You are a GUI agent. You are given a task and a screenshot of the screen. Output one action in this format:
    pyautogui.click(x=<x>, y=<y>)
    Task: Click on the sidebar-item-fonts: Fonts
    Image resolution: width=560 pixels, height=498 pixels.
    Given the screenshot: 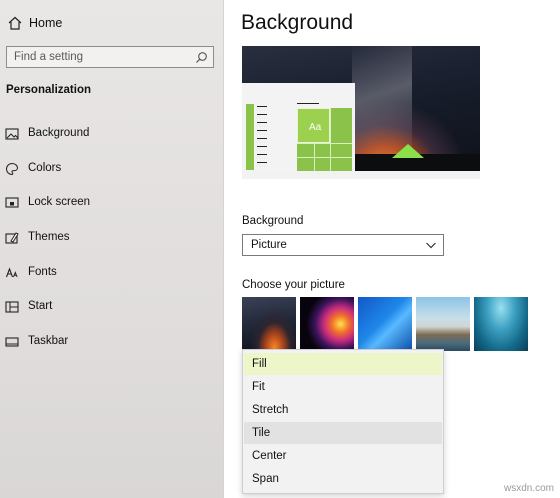 What is the action you would take?
    pyautogui.click(x=112, y=274)
    